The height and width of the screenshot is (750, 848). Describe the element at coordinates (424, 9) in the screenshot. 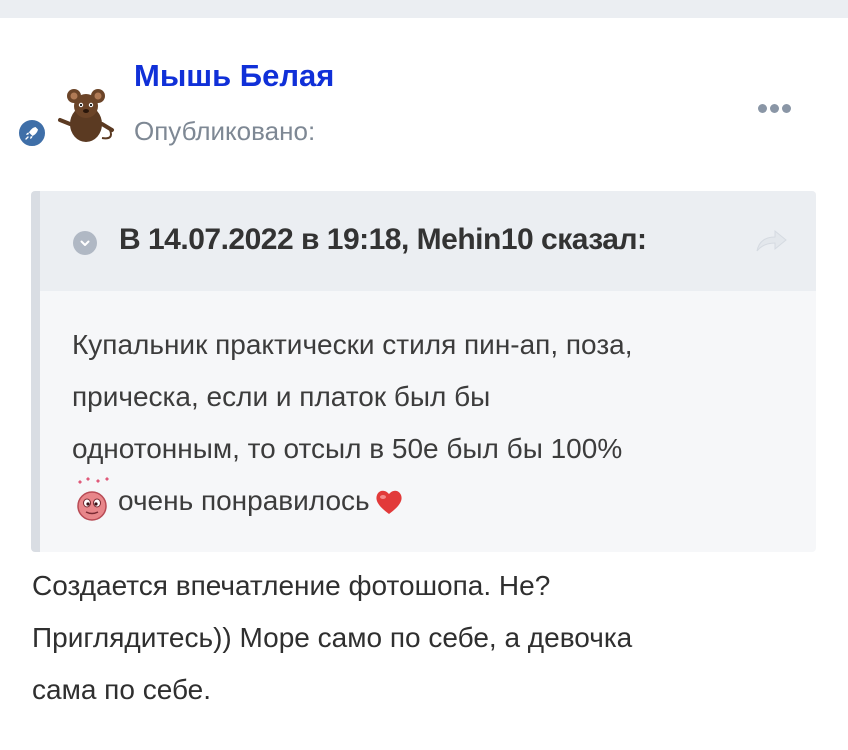

I see `top-divider` at that location.